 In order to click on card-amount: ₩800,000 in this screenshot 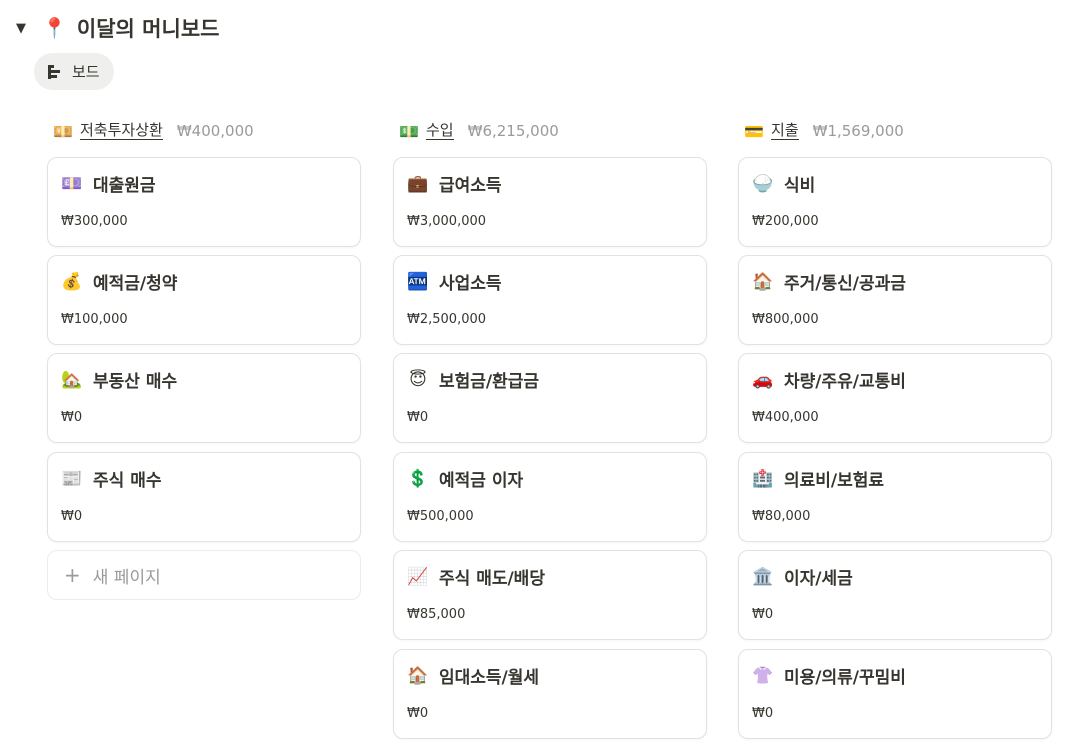, I will do `click(785, 319)`.